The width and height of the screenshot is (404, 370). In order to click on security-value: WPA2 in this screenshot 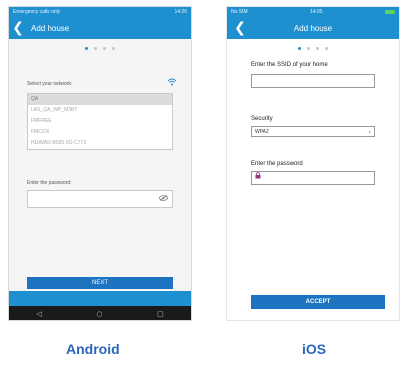, I will do `click(262, 131)`.